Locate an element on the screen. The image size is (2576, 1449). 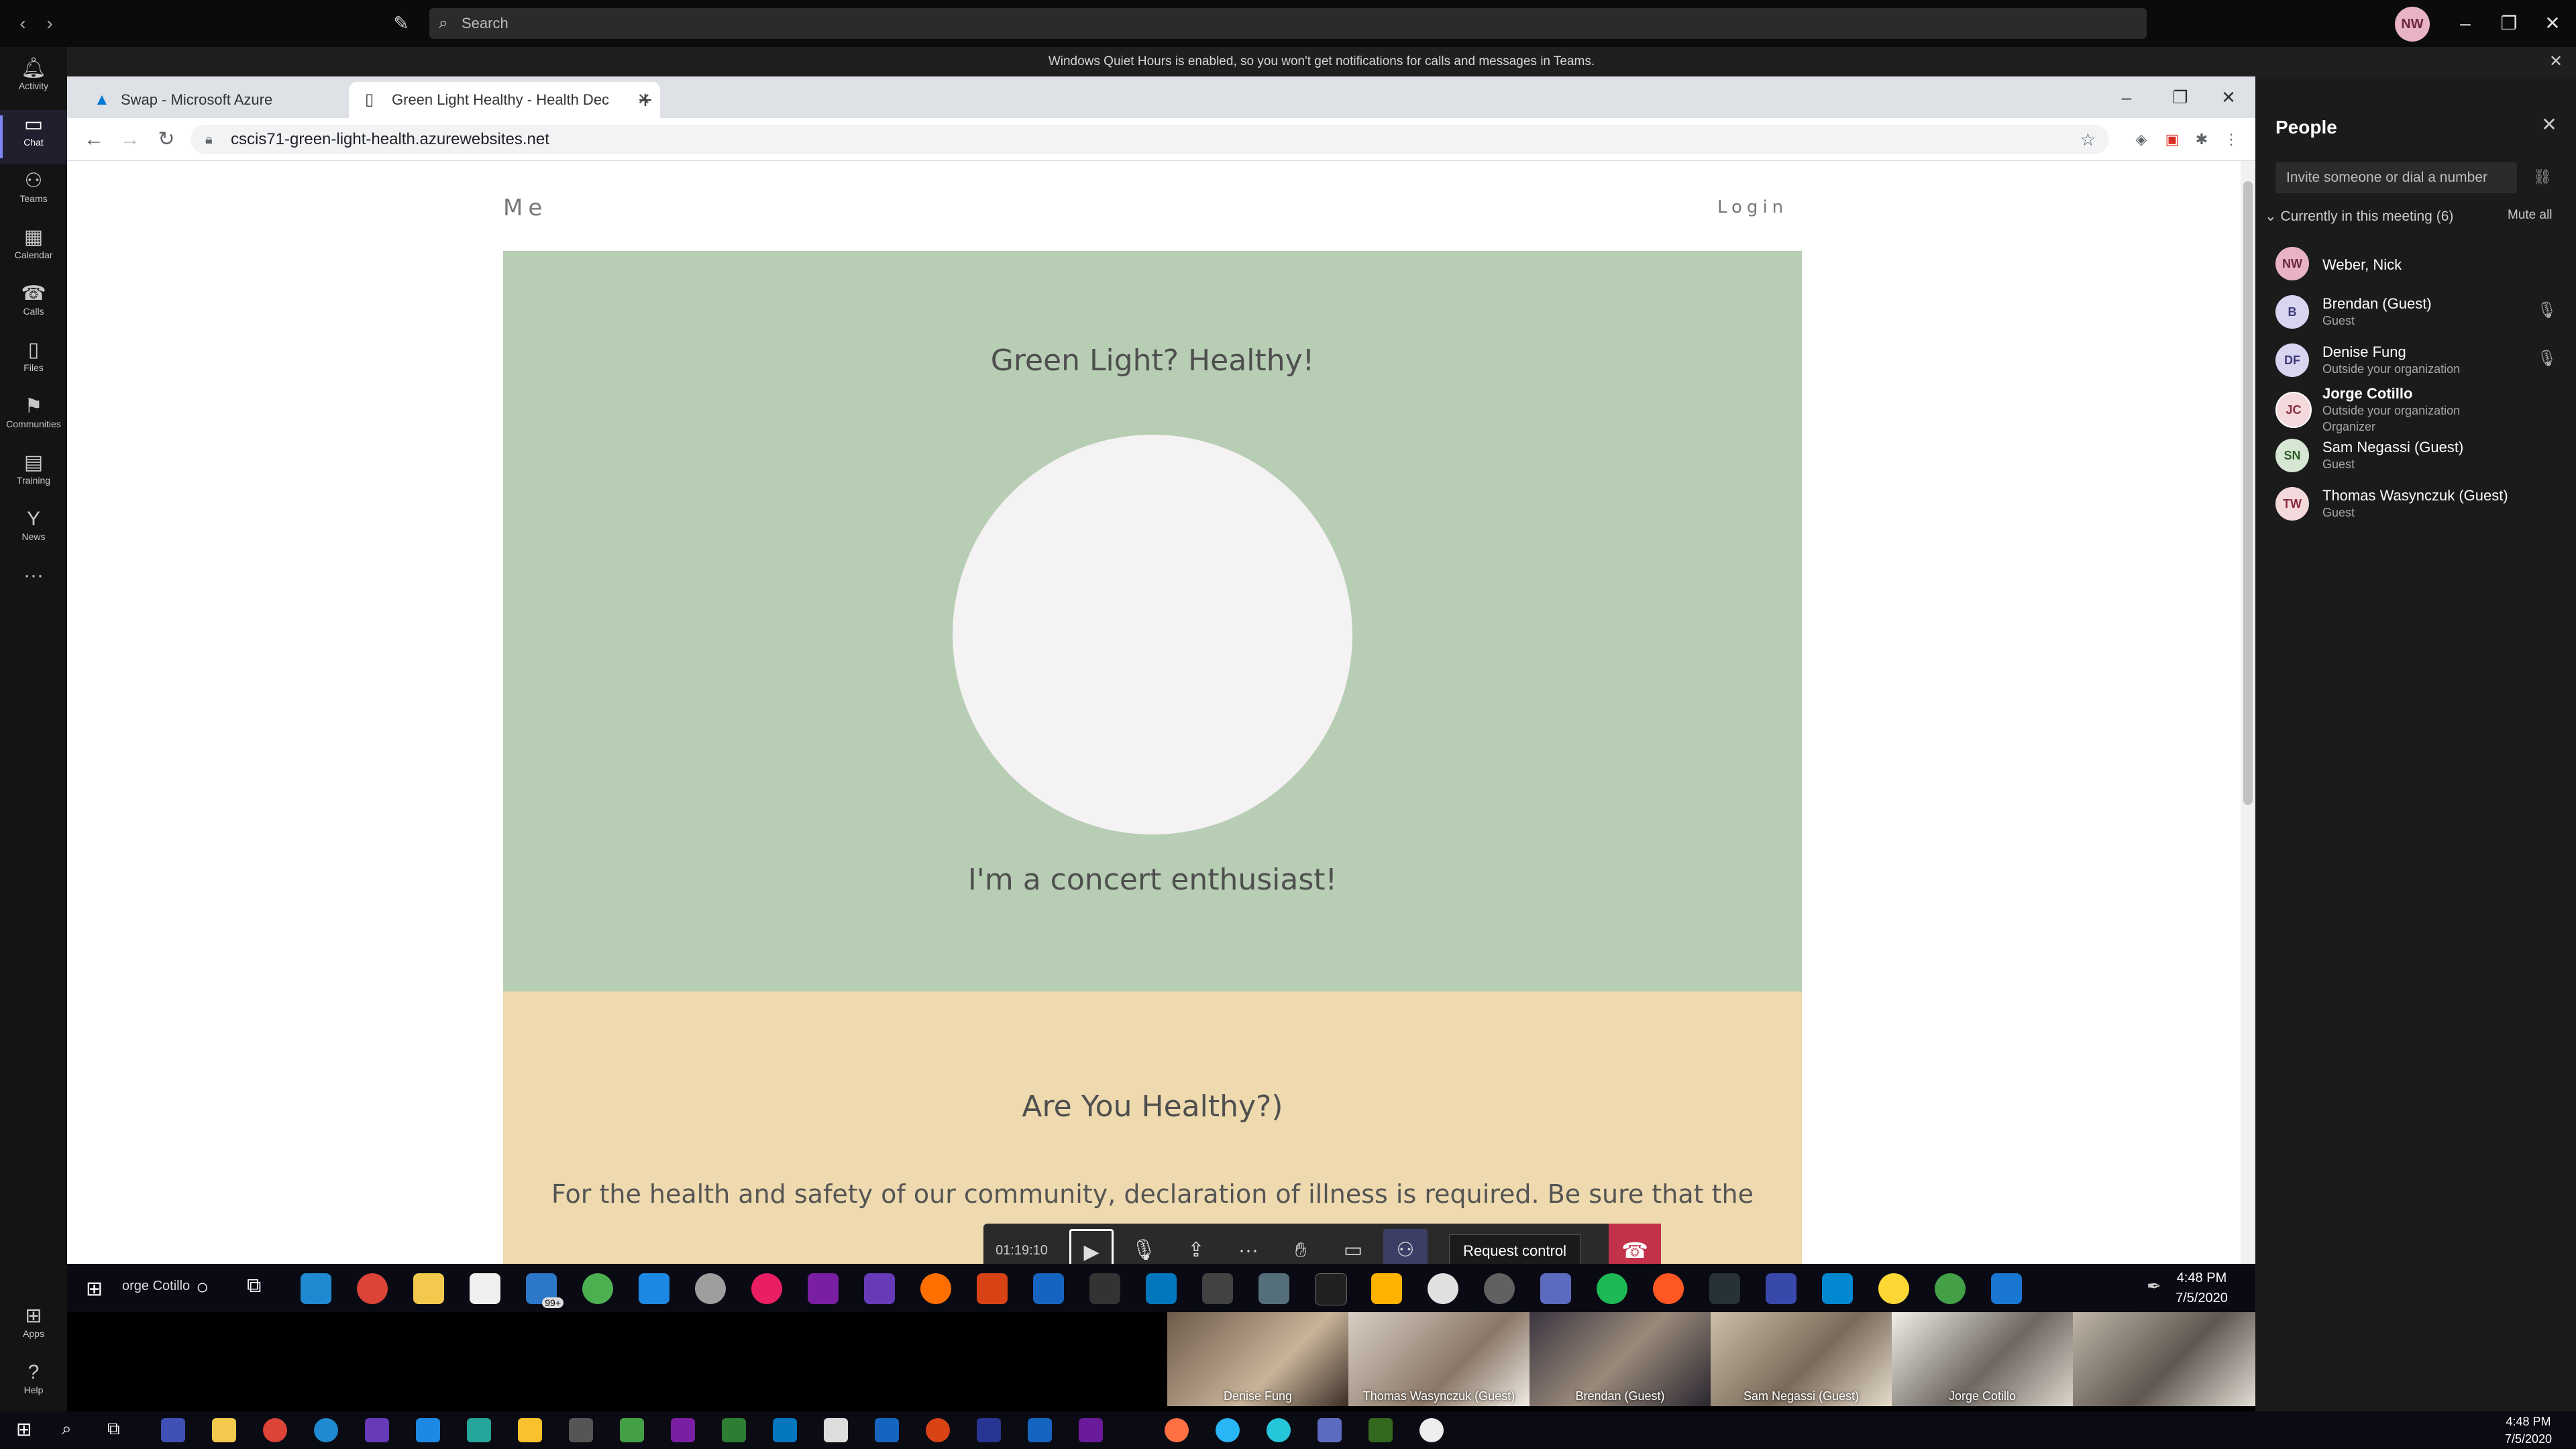
in-meeting-header: ⌄ Currently in this meeting (6) is located at coordinates (2359, 216).